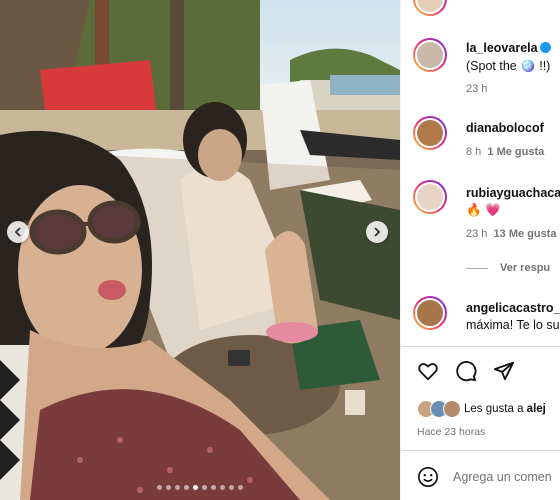 This screenshot has width=560, height=500. I want to click on comment-meta: 8 h 1 Me gusta, so click(505, 152).